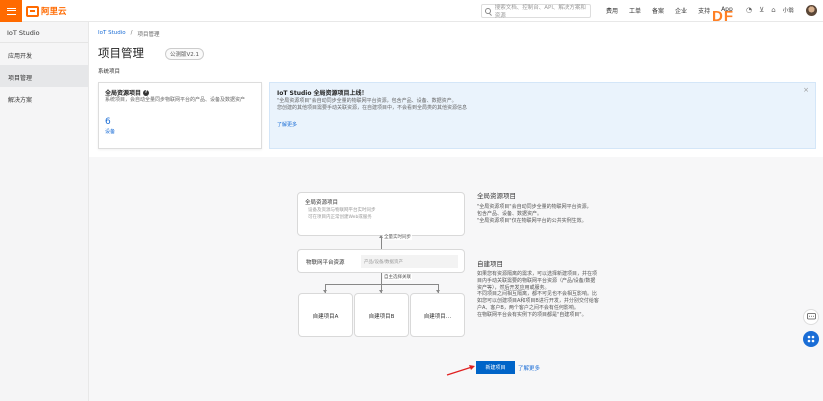 Image resolution: width=823 pixels, height=401 pixels. Describe the element at coordinates (372, 107) in the screenshot. I see `announcement-line: 您创建的其他项目需要手动关联资源，在自建项目中，不会看到全局类的其他资源信息` at that location.